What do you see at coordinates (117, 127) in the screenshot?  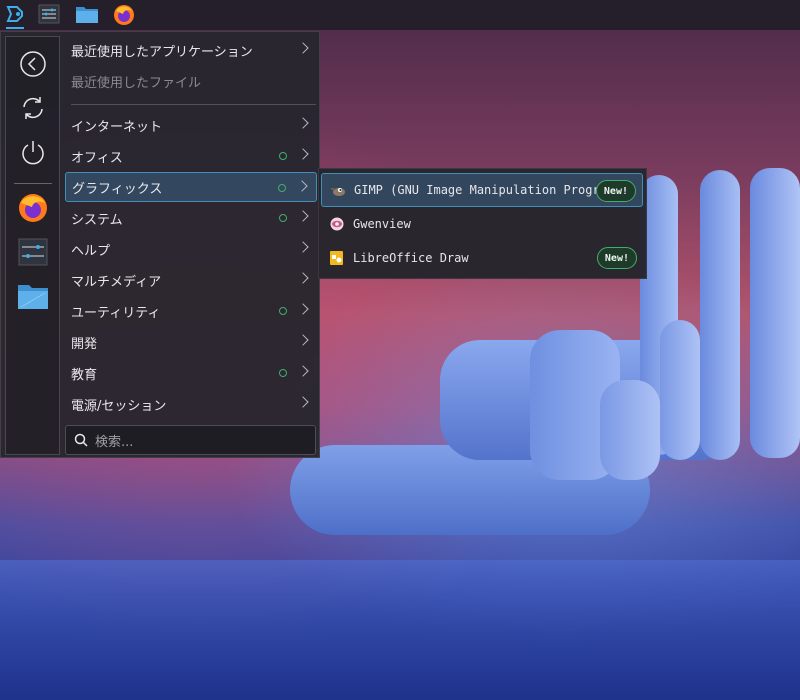 I see `menu-item-label: インターネット` at bounding box center [117, 127].